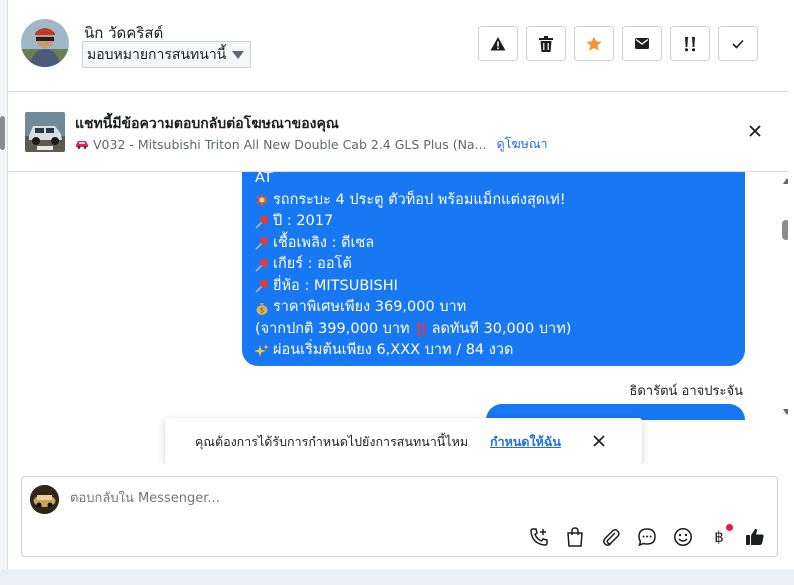 This screenshot has width=794, height=585. What do you see at coordinates (262, 200) in the screenshot?
I see `collision-icon` at bounding box center [262, 200].